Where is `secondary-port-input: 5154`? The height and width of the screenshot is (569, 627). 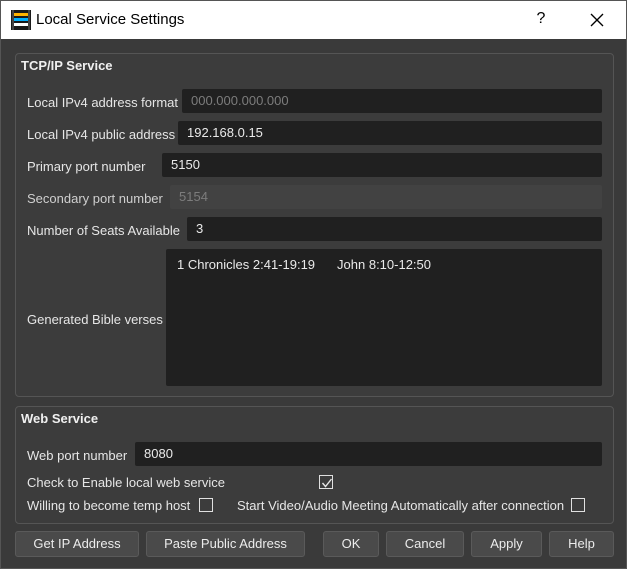
secondary-port-input: 5154 is located at coordinates (386, 197).